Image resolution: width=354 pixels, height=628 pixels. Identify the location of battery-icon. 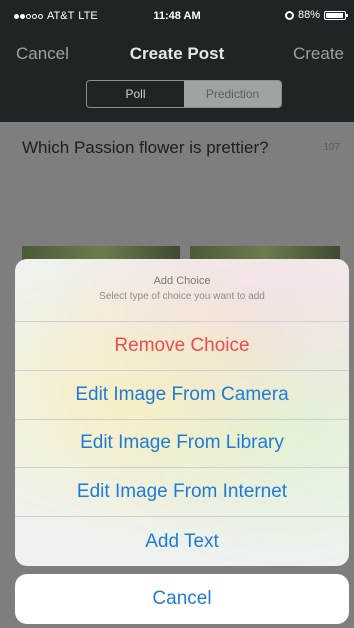
(336, 15).